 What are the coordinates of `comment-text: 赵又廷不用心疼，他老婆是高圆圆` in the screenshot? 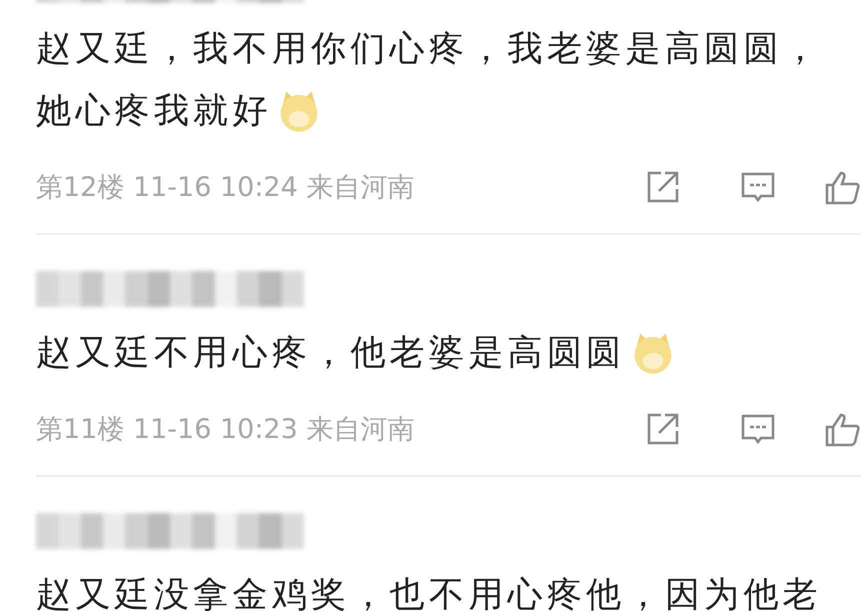 It's located at (331, 353).